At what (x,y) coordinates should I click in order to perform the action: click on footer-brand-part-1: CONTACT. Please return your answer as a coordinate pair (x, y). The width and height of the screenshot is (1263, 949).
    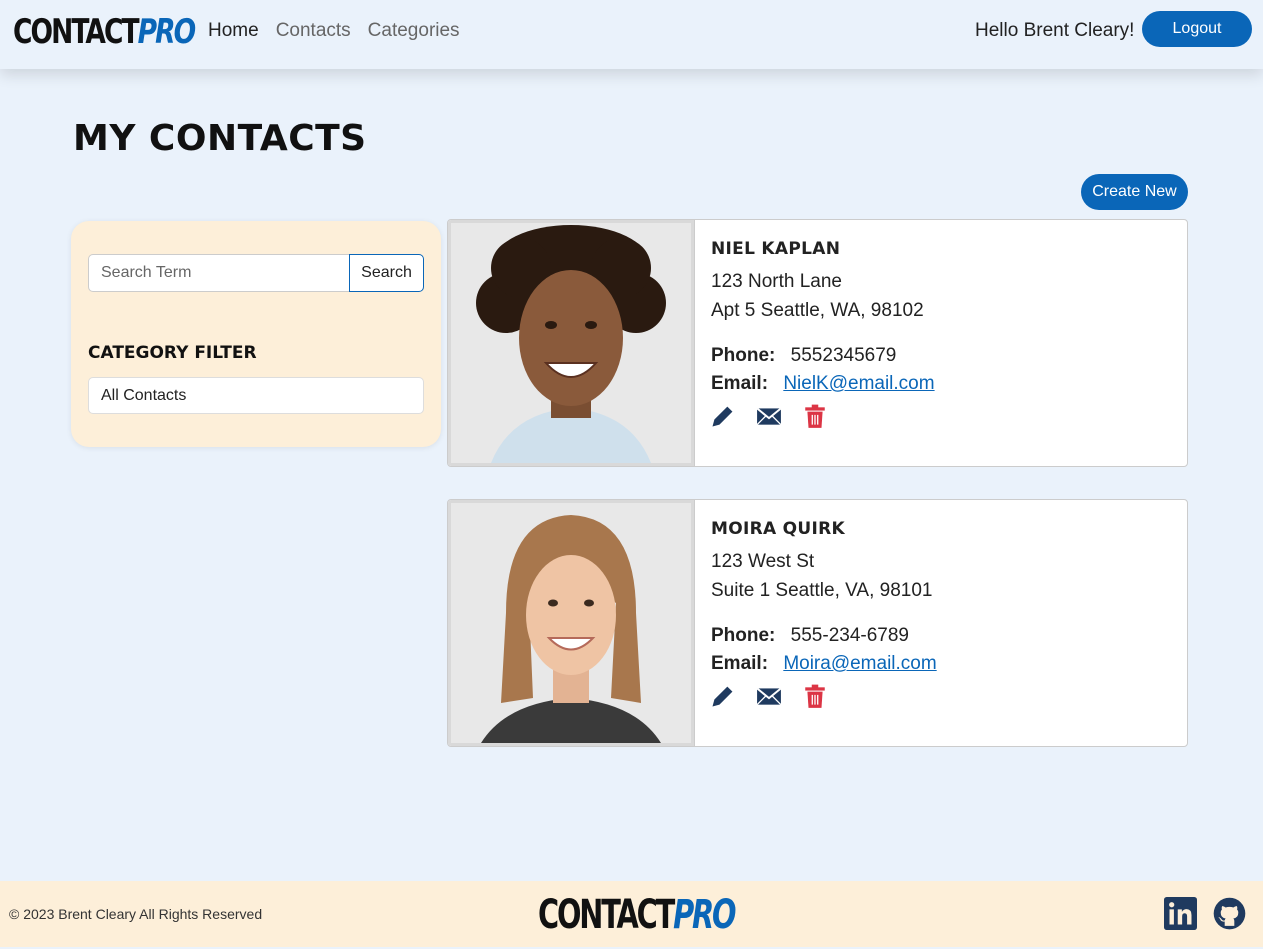
    Looking at the image, I should click on (606, 915).